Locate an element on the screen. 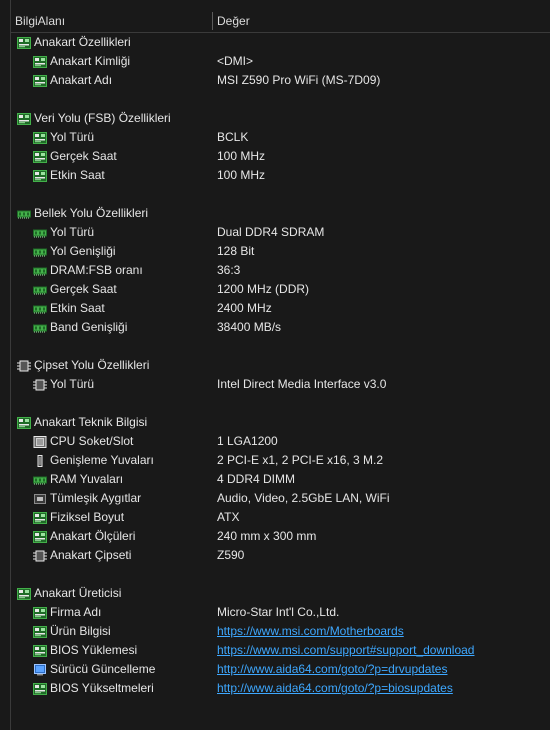 The image size is (550, 730). property-label: Band Genişliği is located at coordinates (89, 327).